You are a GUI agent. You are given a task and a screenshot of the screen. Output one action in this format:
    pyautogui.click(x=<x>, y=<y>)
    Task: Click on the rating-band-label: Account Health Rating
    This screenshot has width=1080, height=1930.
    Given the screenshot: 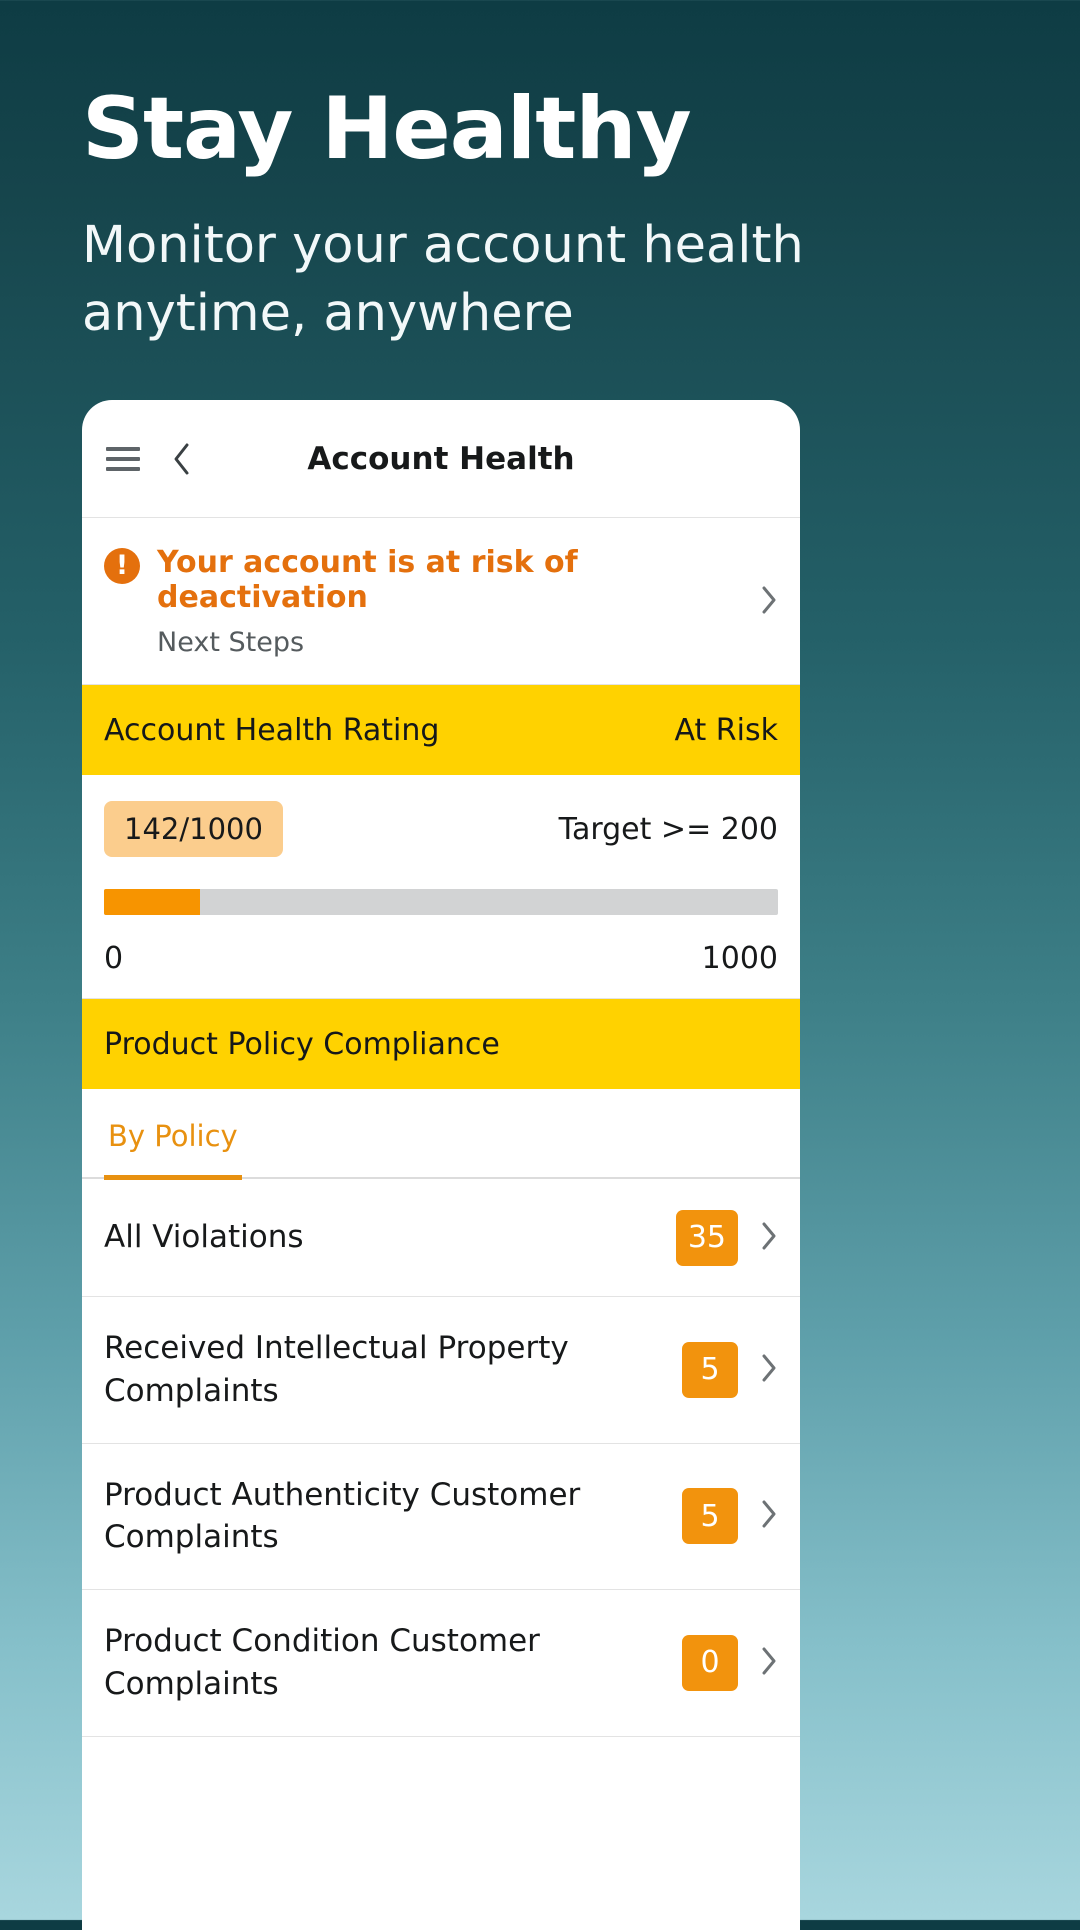 What is the action you would take?
    pyautogui.click(x=272, y=730)
    